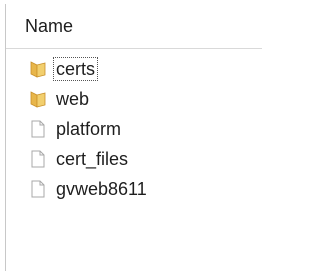 The image size is (320, 271). I want to click on list-item-label: gvweb8611, so click(101, 189).